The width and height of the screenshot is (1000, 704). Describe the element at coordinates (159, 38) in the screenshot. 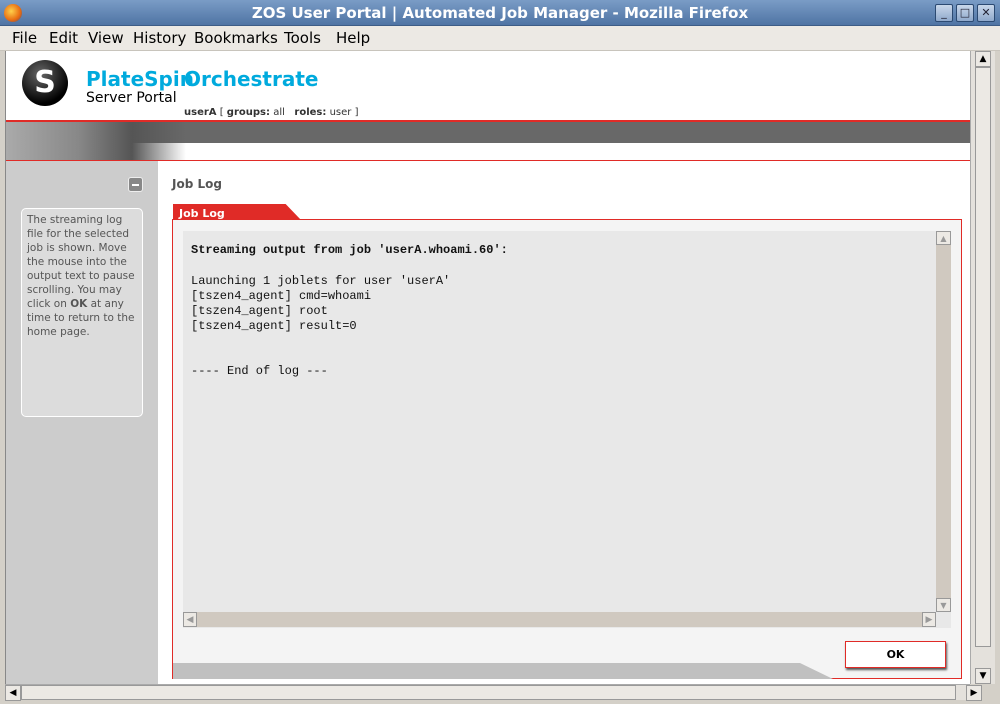

I see `menu-history: History` at that location.